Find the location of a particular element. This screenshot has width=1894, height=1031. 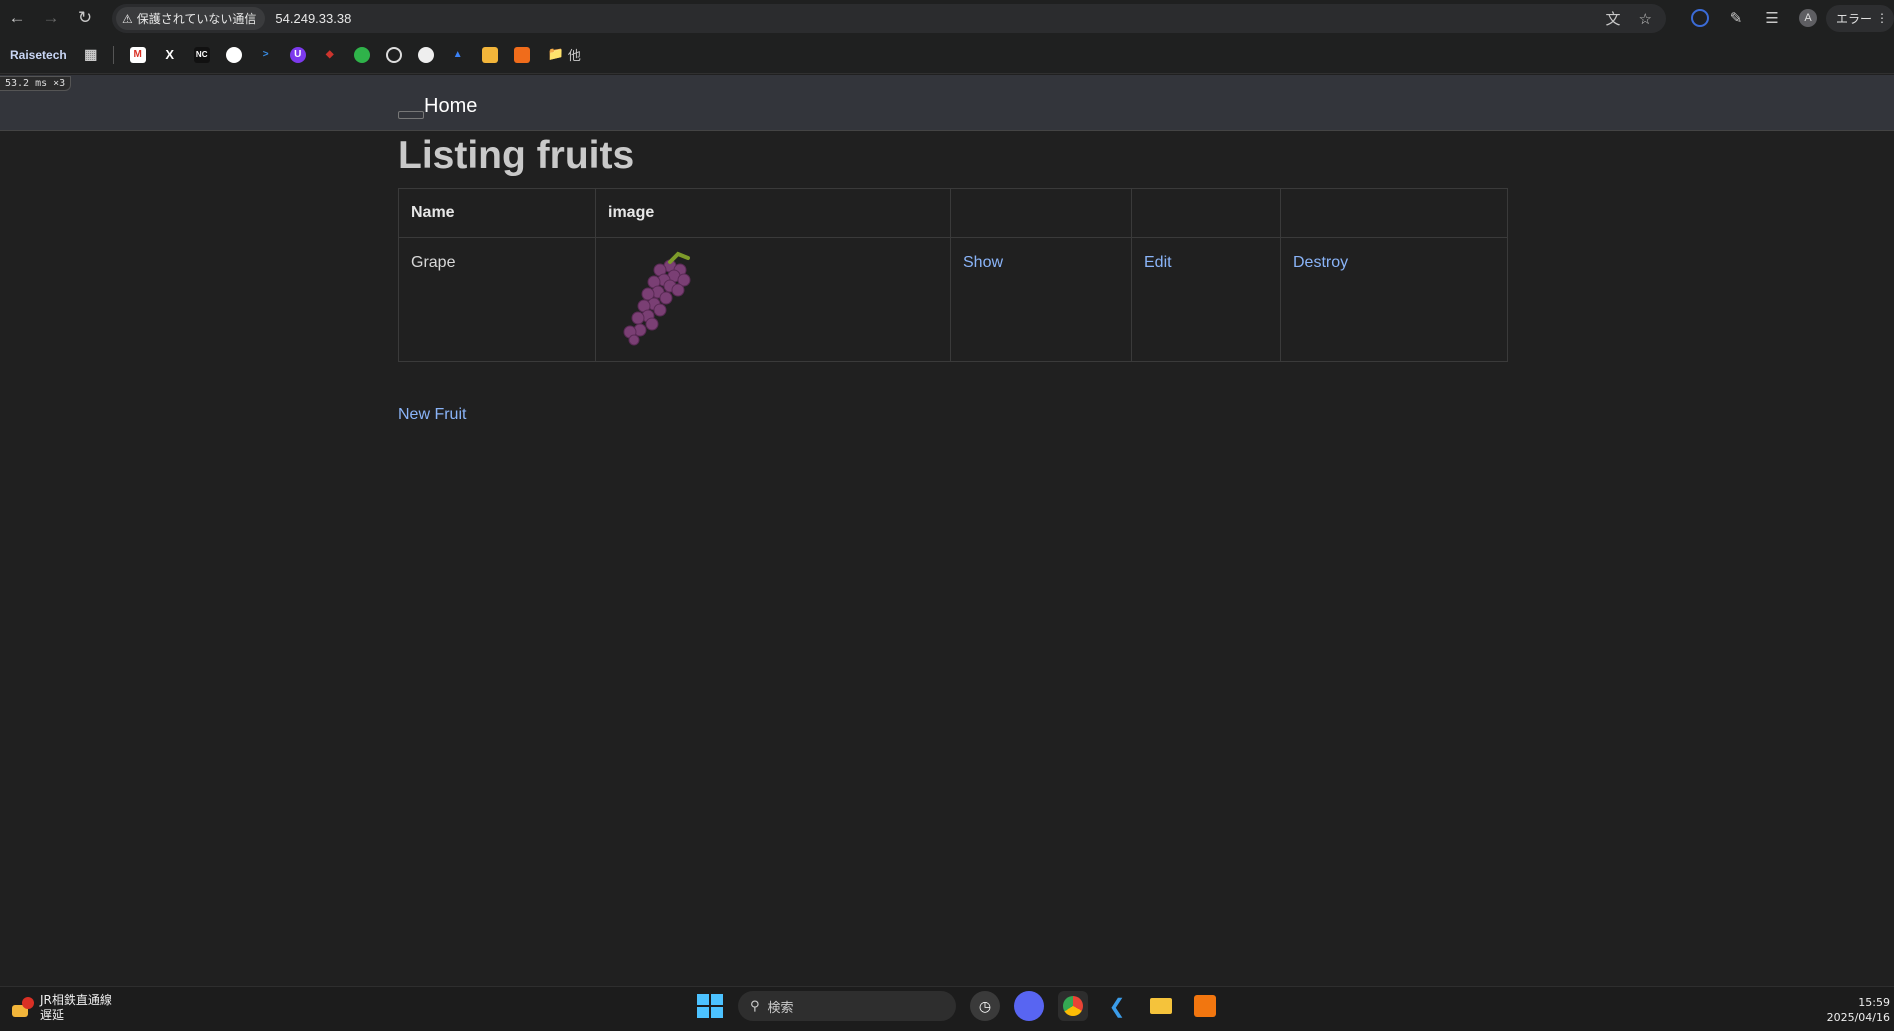

widget-title: JR相鉄直通線 is located at coordinates (76, 1000).